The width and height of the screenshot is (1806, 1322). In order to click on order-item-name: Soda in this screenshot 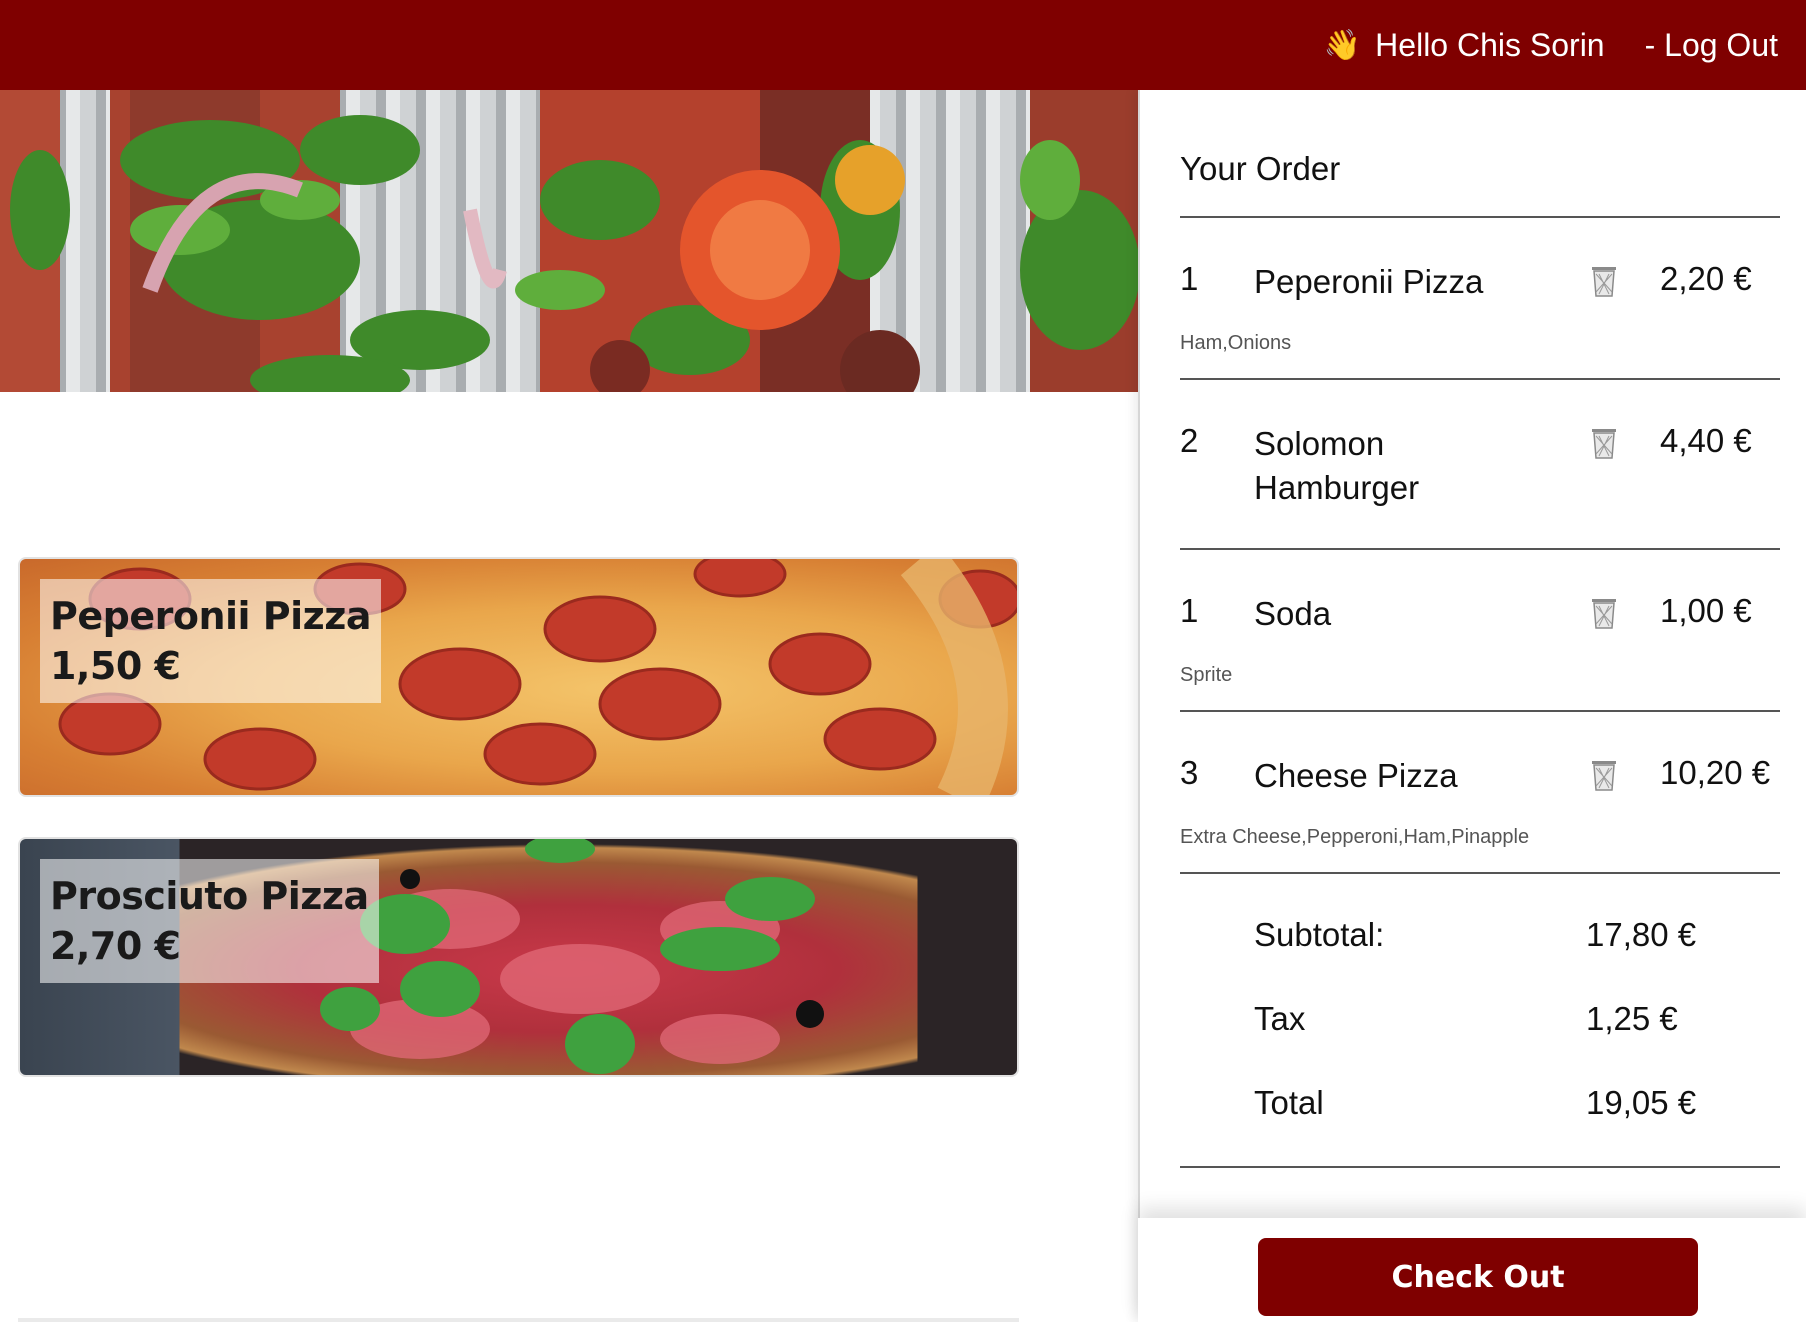, I will do `click(1293, 613)`.